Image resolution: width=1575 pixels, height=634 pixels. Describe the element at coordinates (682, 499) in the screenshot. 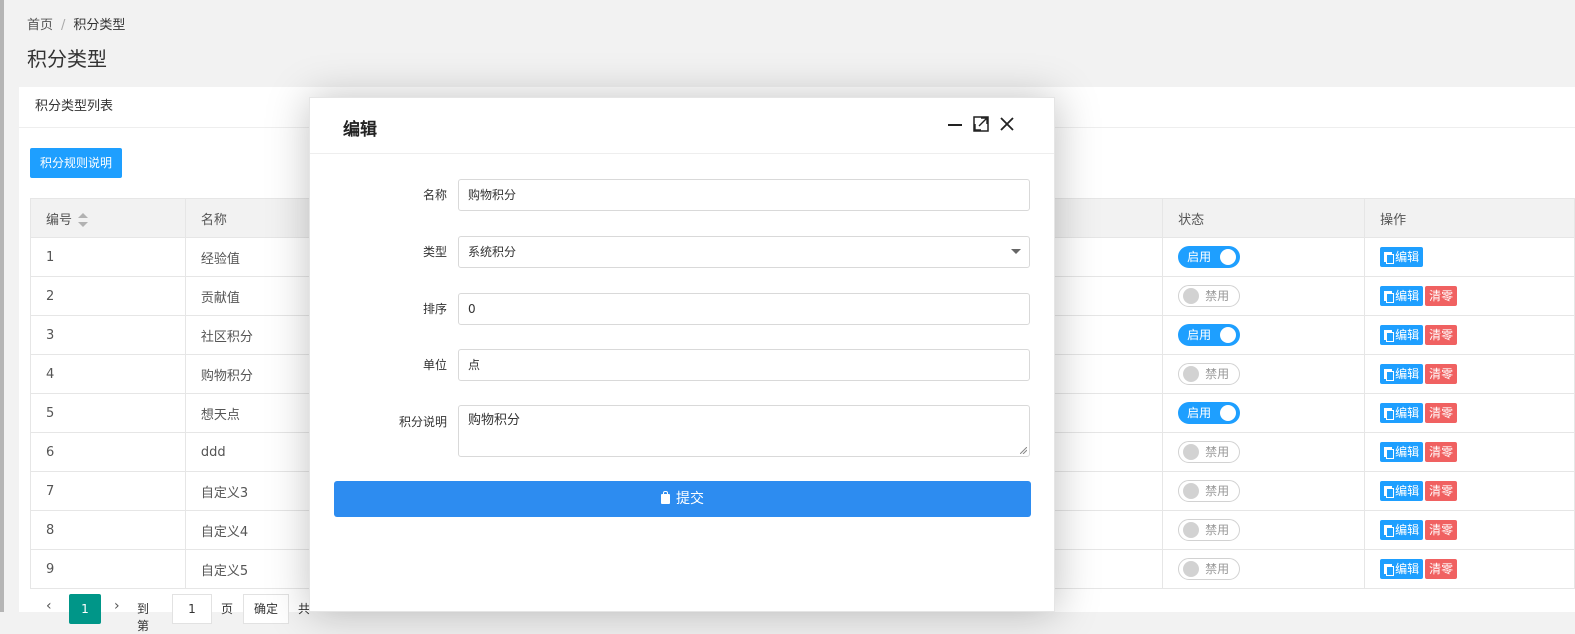

I see `submit-button: 提交` at that location.